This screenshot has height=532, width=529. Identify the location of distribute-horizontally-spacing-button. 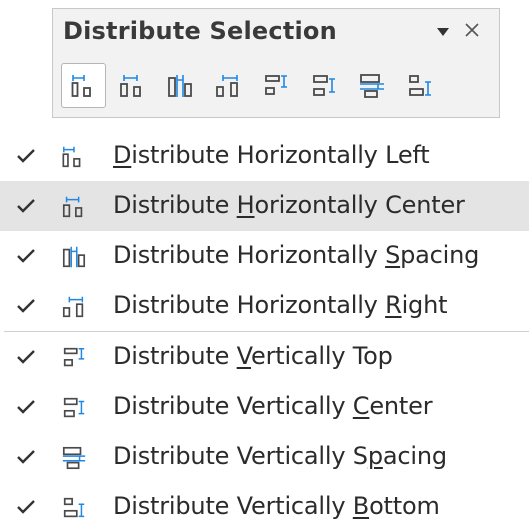
(179, 85).